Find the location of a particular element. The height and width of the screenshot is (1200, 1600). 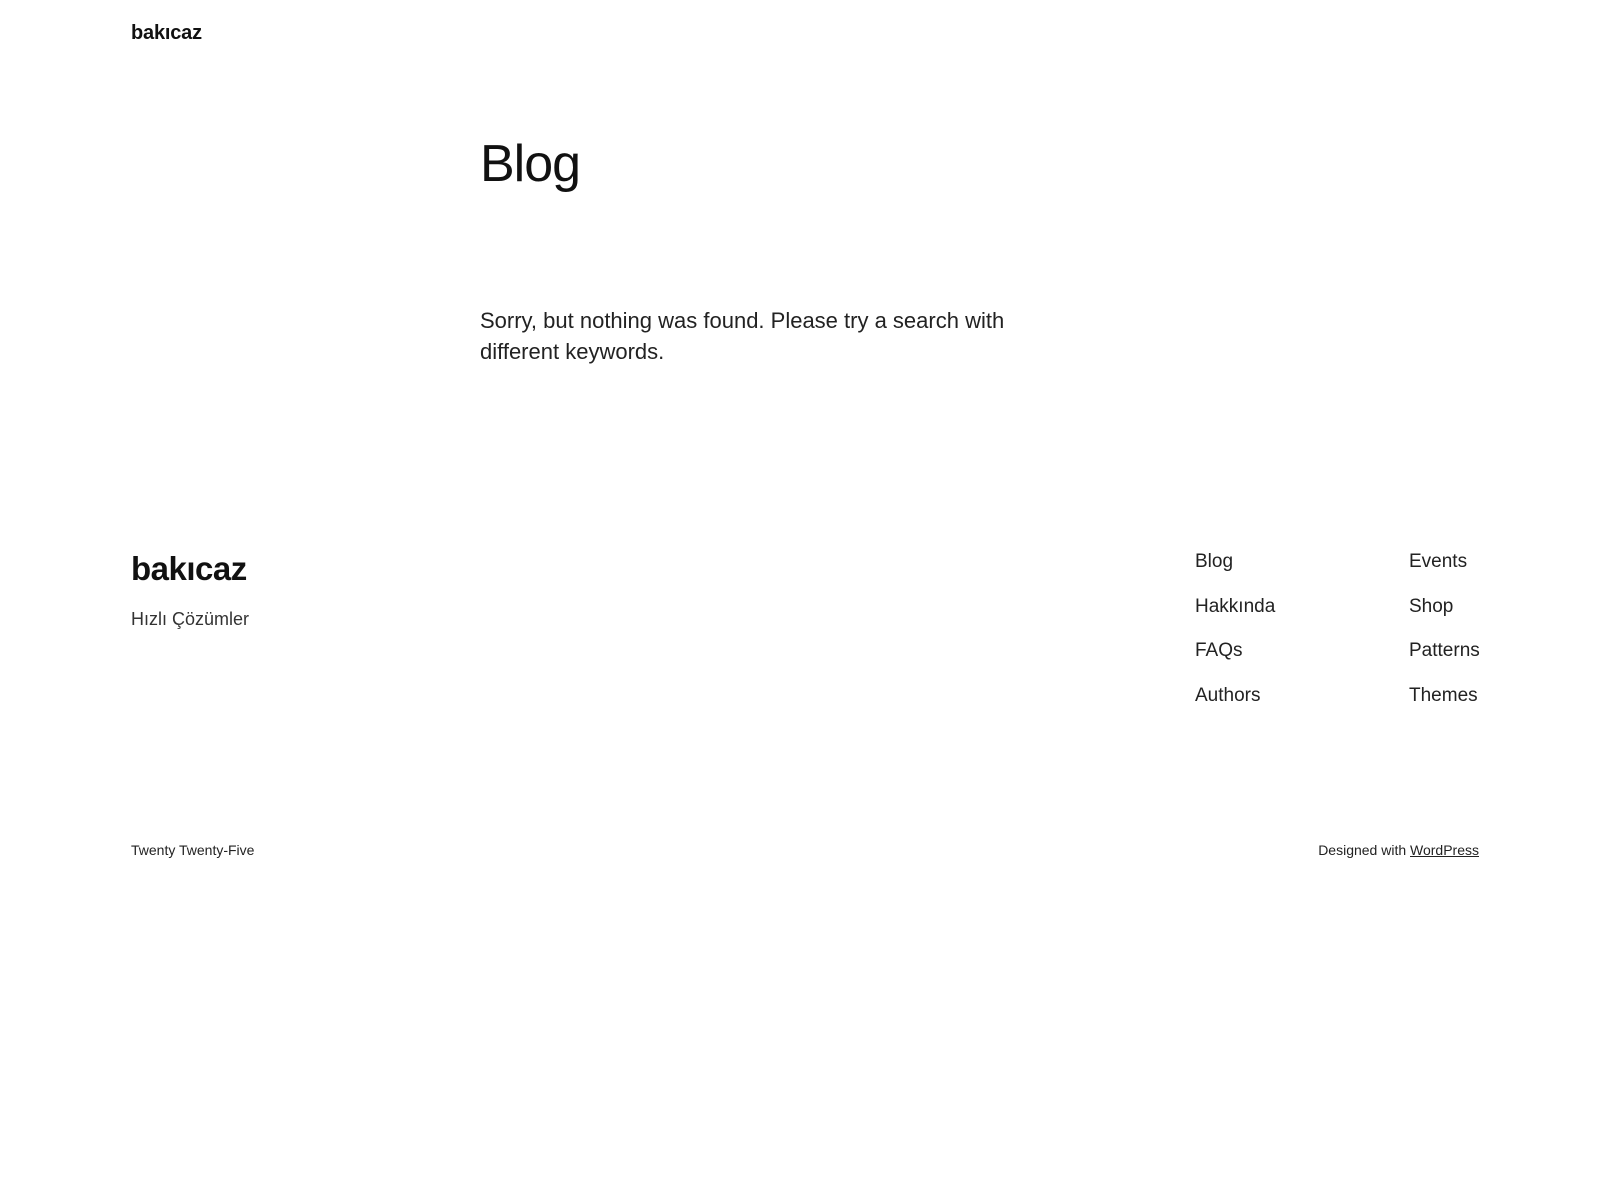

footer-nav-item-faqs: FAQs is located at coordinates (1235, 662).